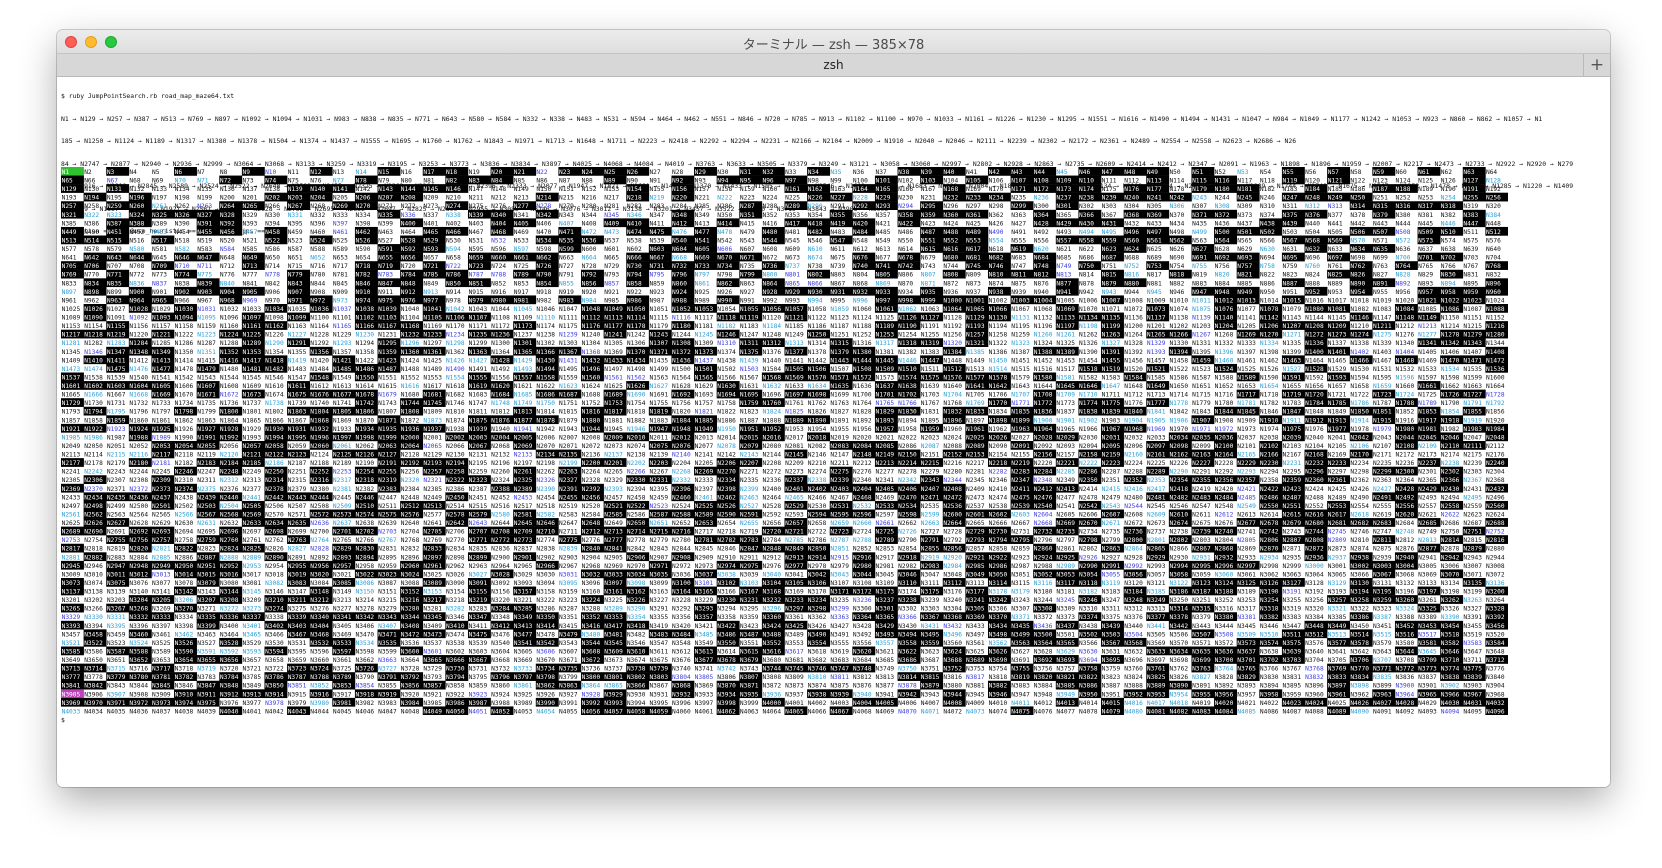 This screenshot has width=1662, height=868. What do you see at coordinates (613, 343) in the screenshot?
I see `maze-node-label: N1305` at bounding box center [613, 343].